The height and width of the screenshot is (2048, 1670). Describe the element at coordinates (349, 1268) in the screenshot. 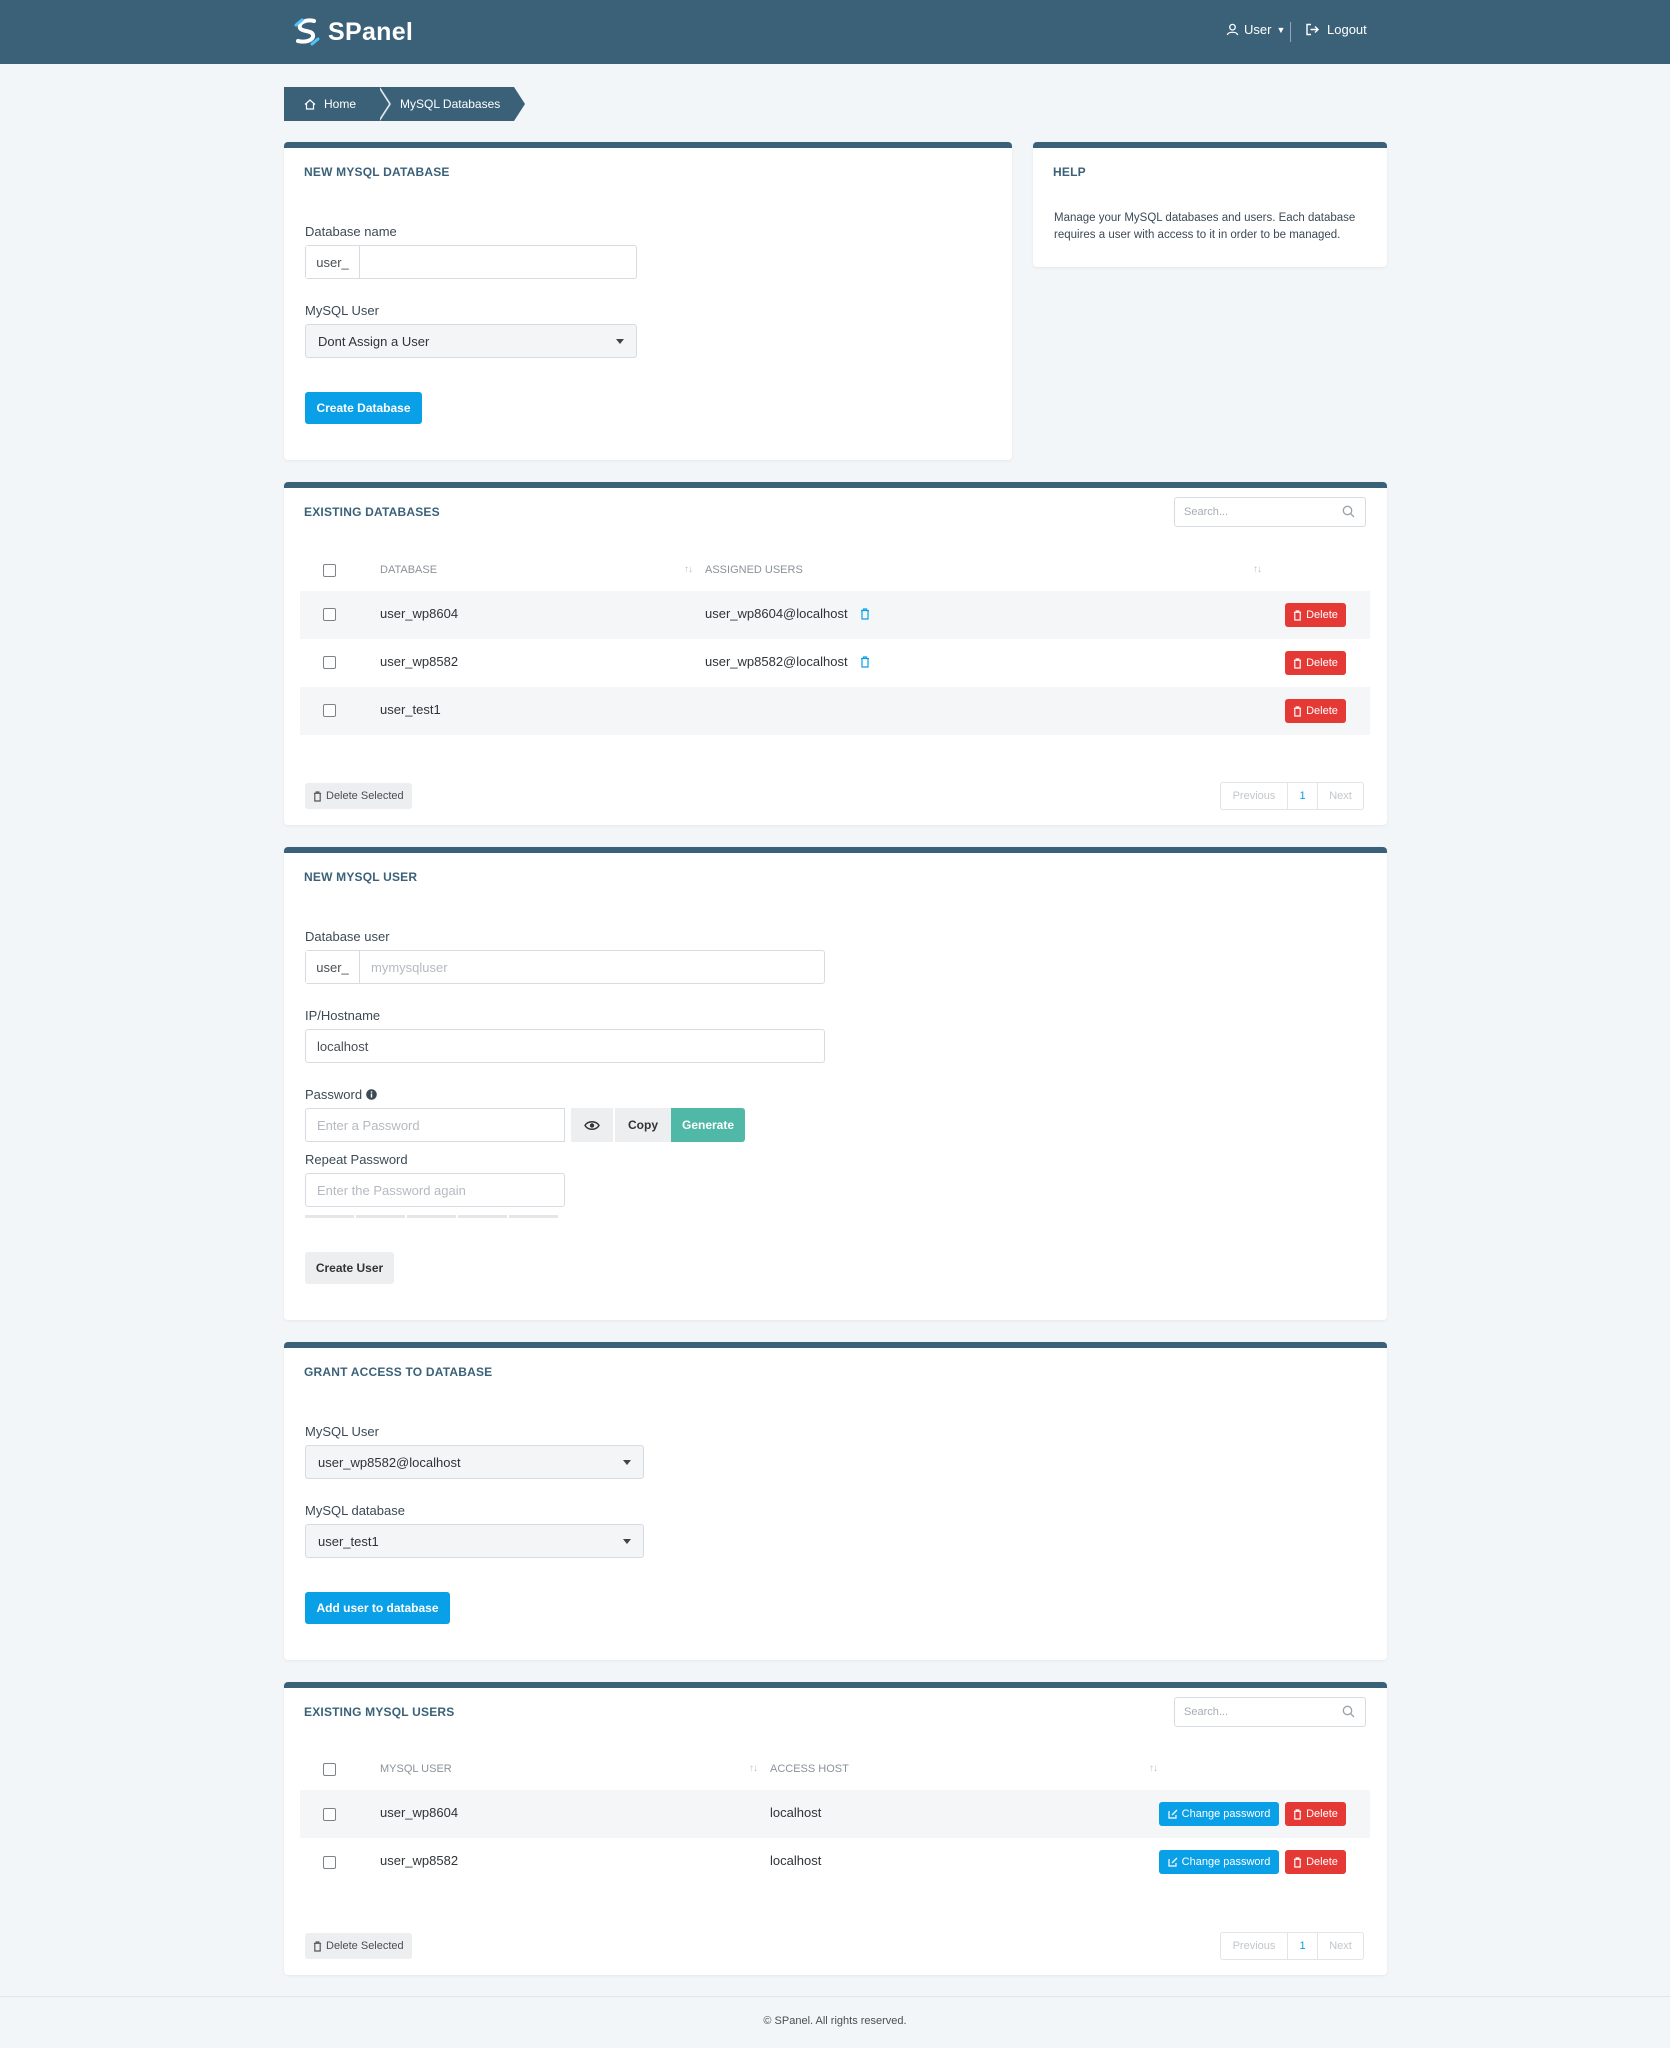

I see `create-user-button: Create User` at that location.